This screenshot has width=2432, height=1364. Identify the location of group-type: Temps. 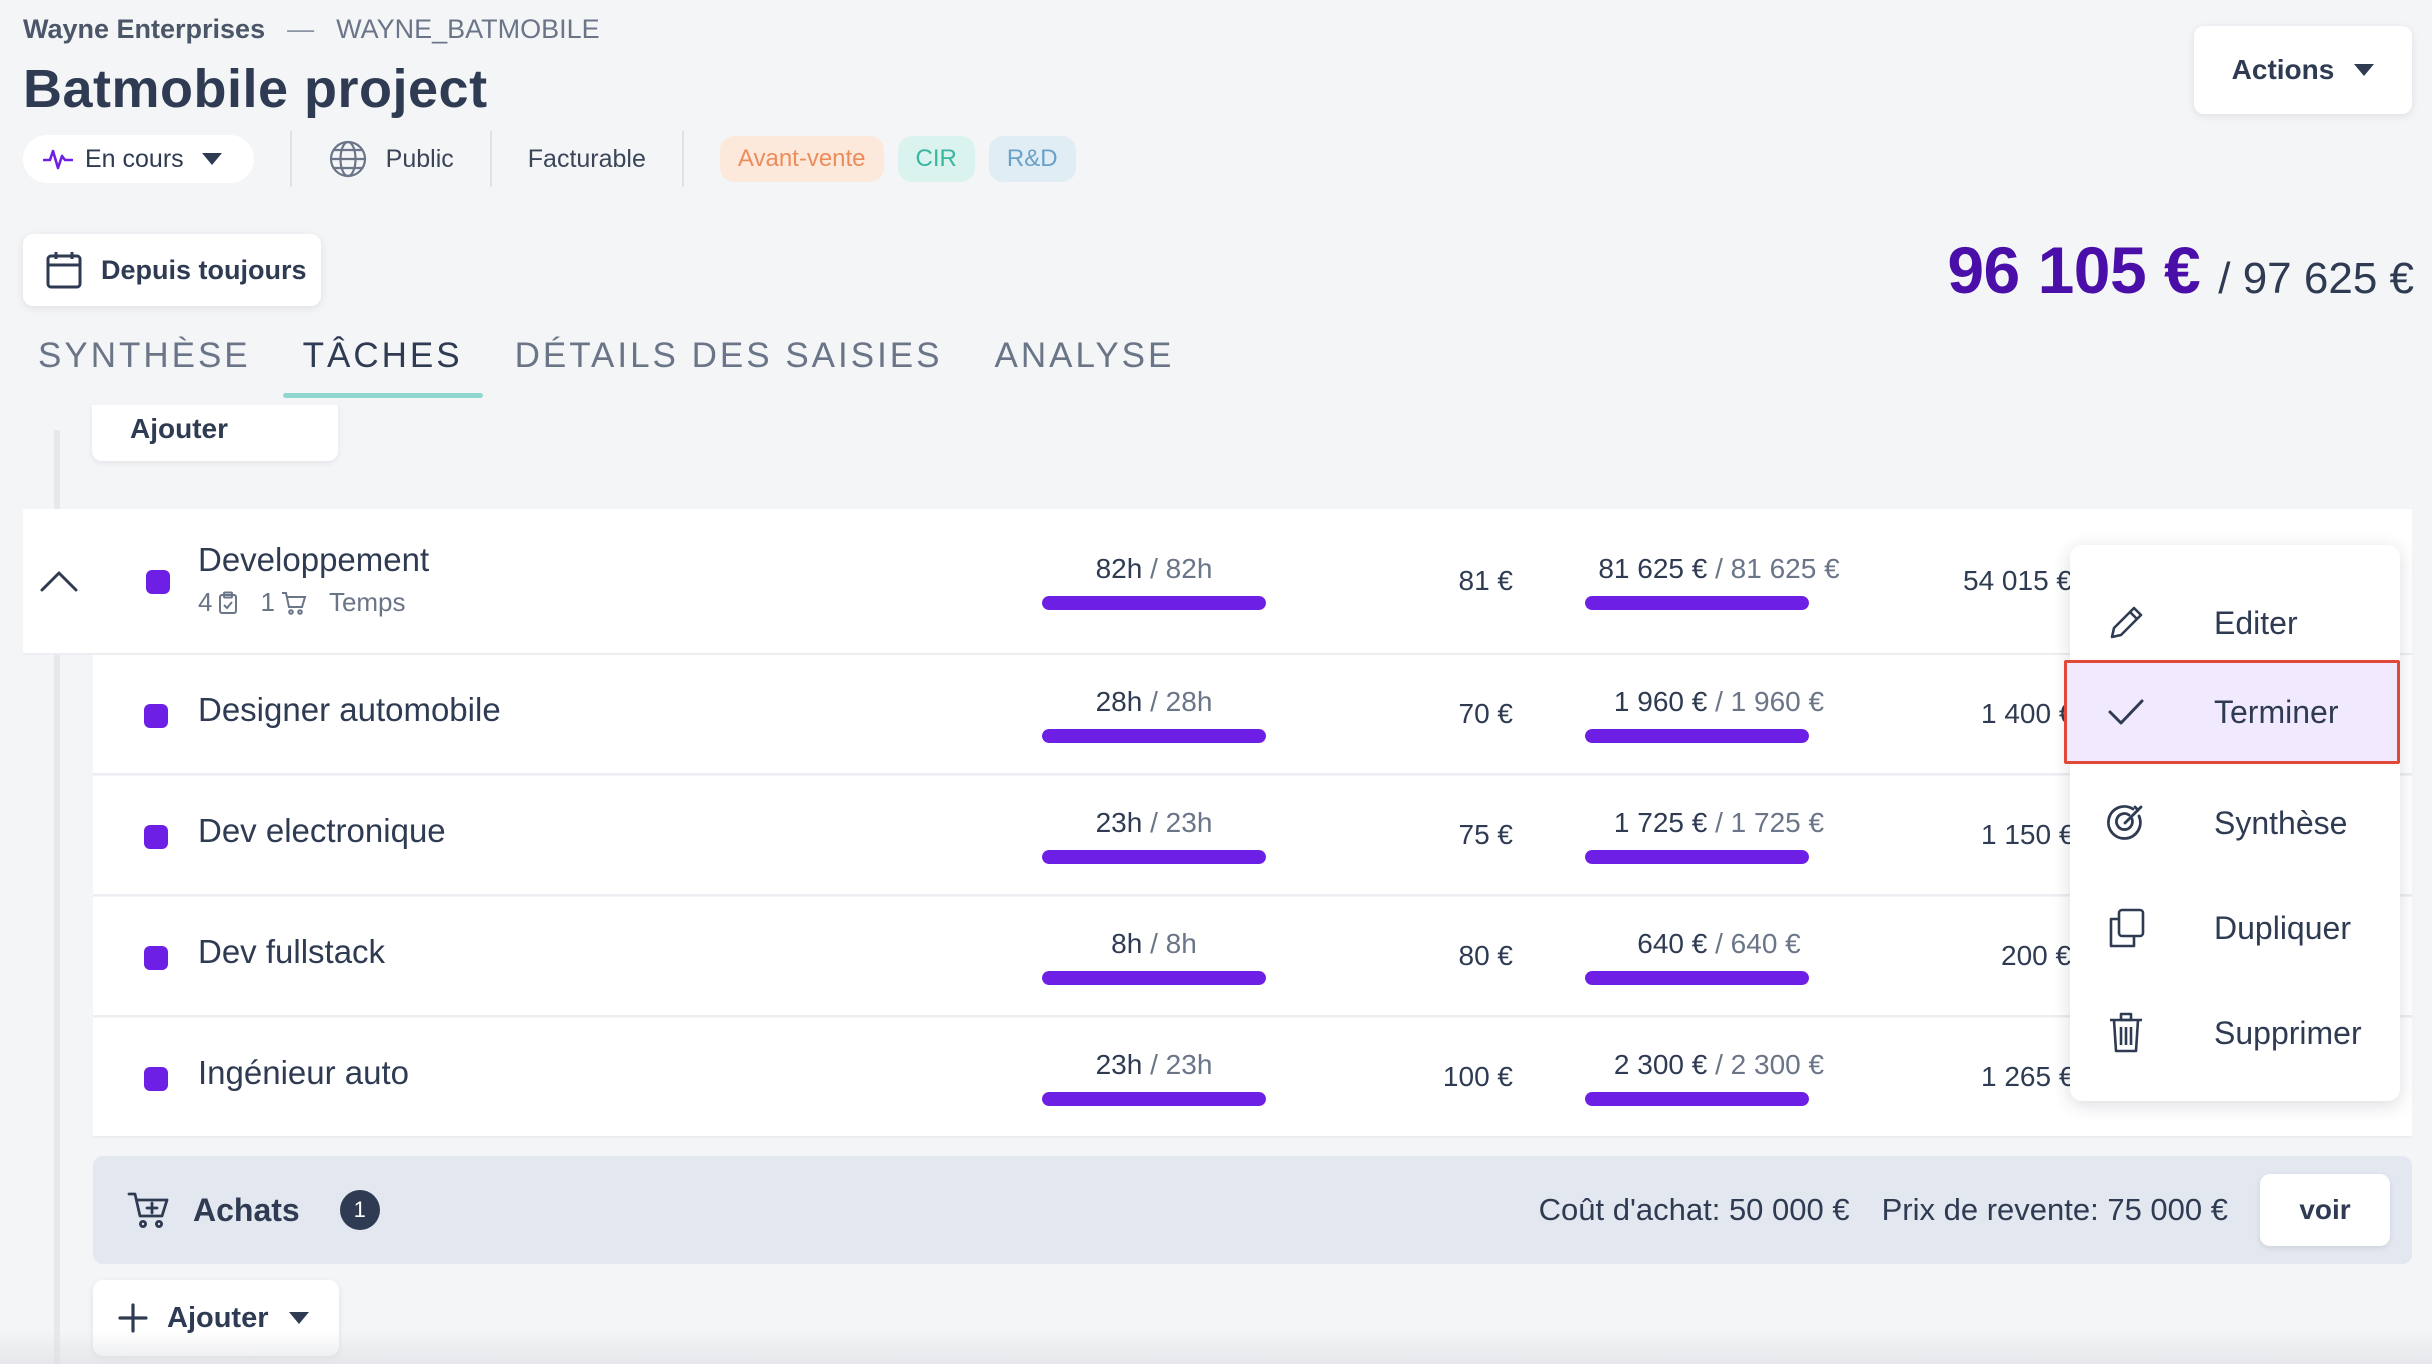
(367, 602).